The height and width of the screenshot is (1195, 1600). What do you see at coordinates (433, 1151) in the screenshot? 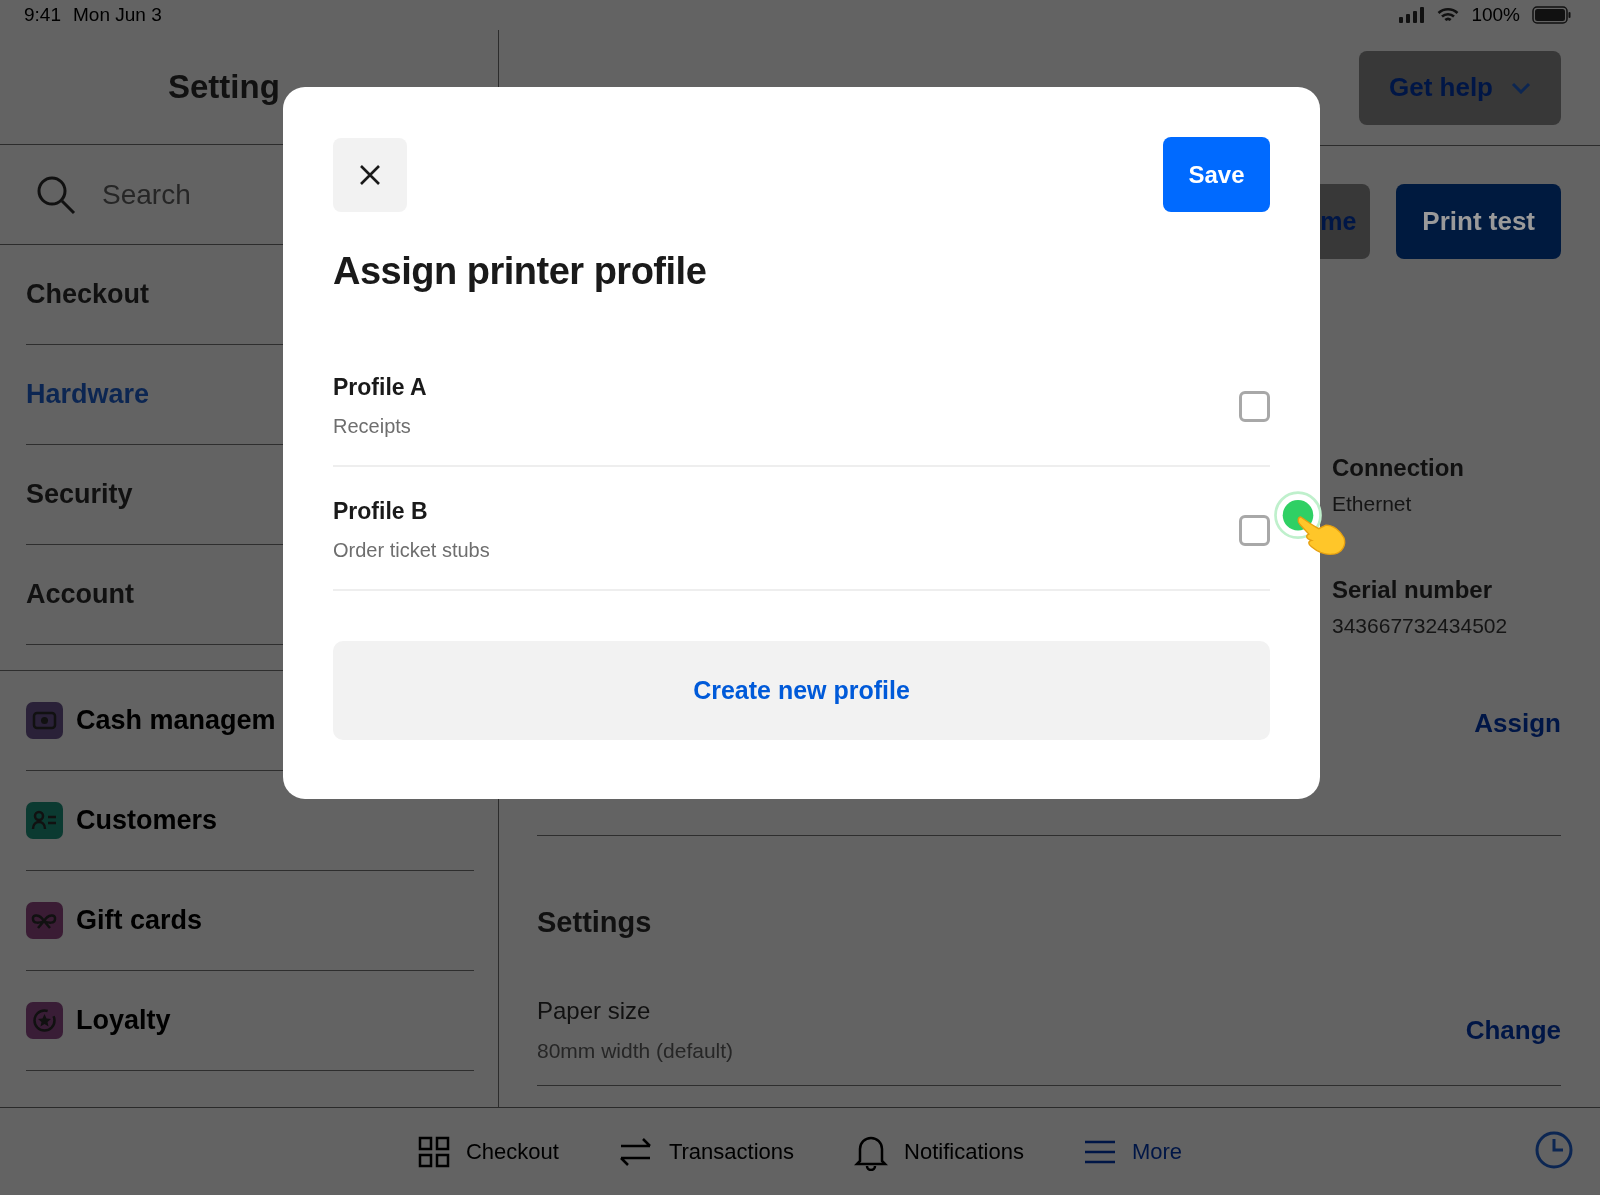
I see `grid-icon` at bounding box center [433, 1151].